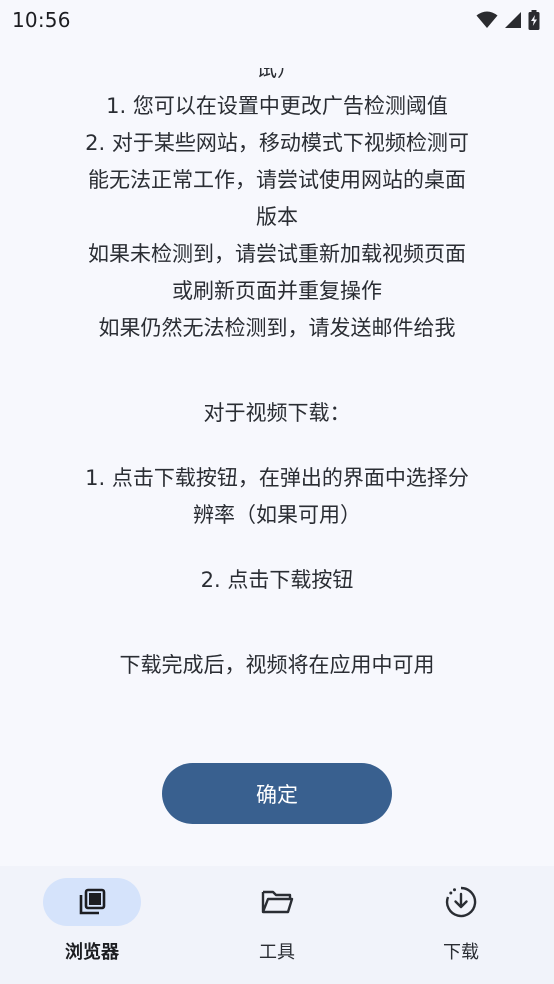 The height and width of the screenshot is (984, 554). Describe the element at coordinates (277, 291) in the screenshot. I see `text-line: 或刷新页面并重复操作` at that location.